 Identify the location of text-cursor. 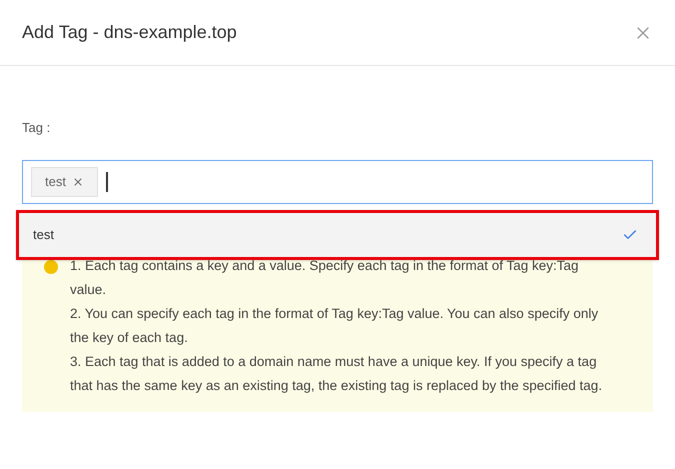
(107, 182).